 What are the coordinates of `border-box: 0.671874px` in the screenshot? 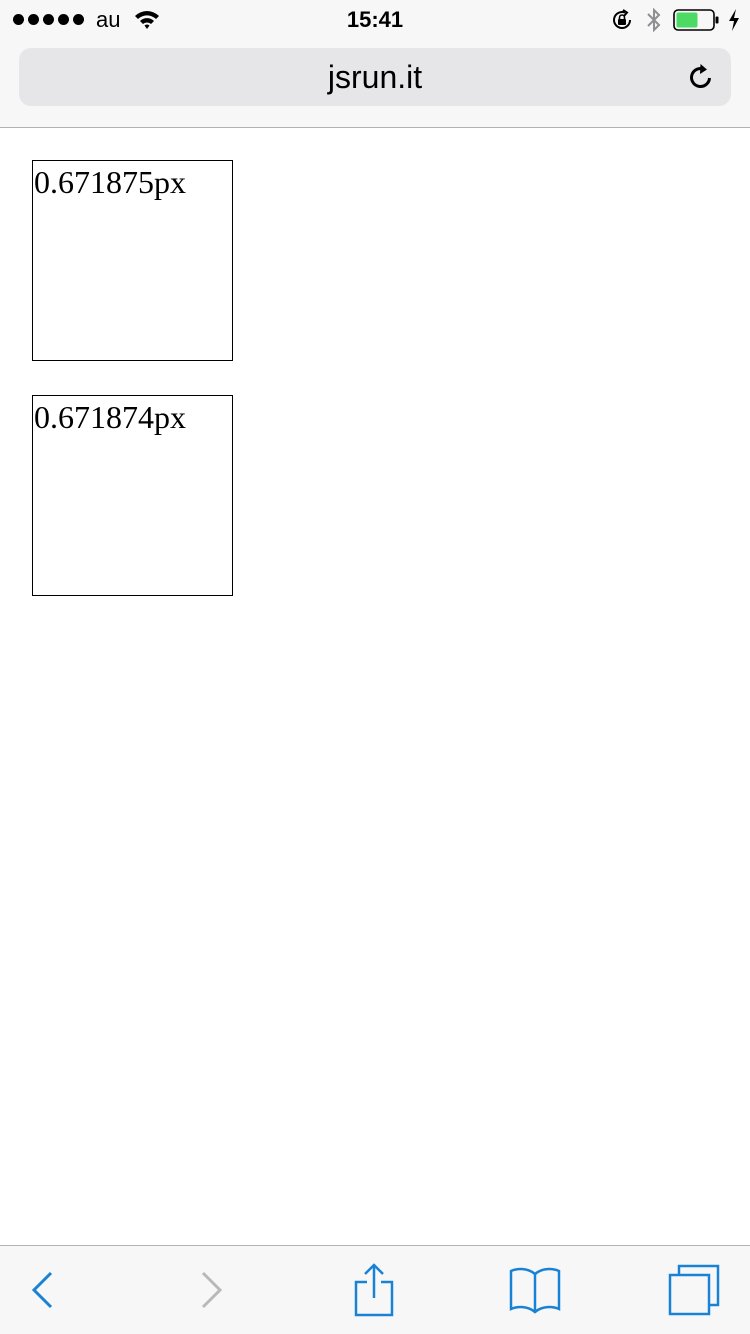 It's located at (132, 495).